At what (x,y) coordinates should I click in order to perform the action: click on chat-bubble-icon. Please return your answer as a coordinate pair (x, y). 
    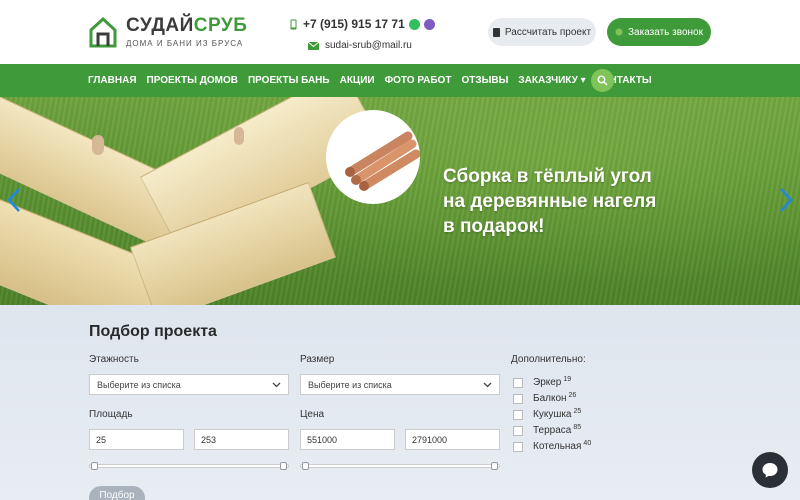
    Looking at the image, I should click on (770, 470).